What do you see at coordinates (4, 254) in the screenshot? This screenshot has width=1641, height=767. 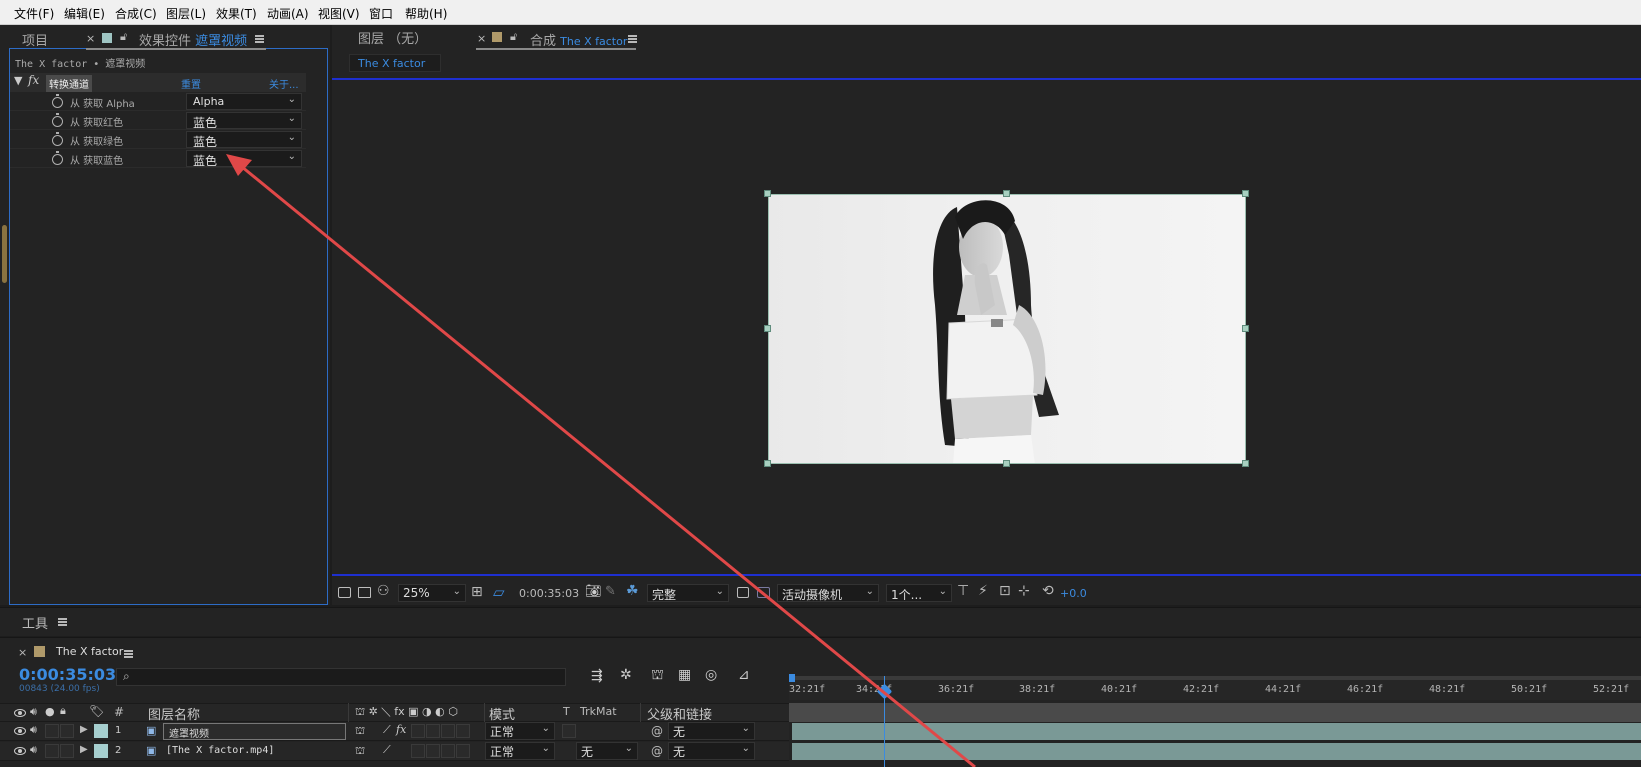 I see `panel-resize-handle` at bounding box center [4, 254].